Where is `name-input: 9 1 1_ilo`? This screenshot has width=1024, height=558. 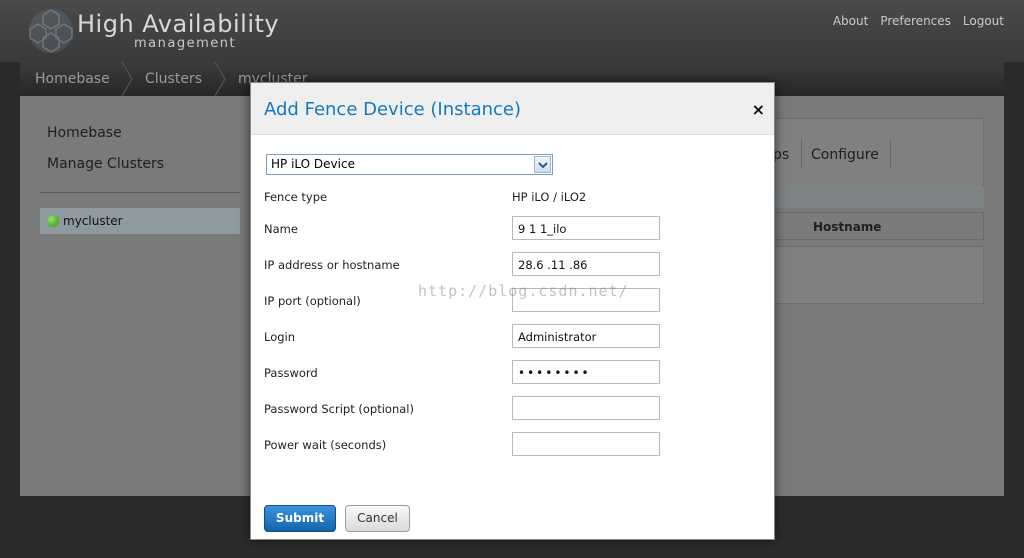 name-input: 9 1 1_ilo is located at coordinates (586, 228).